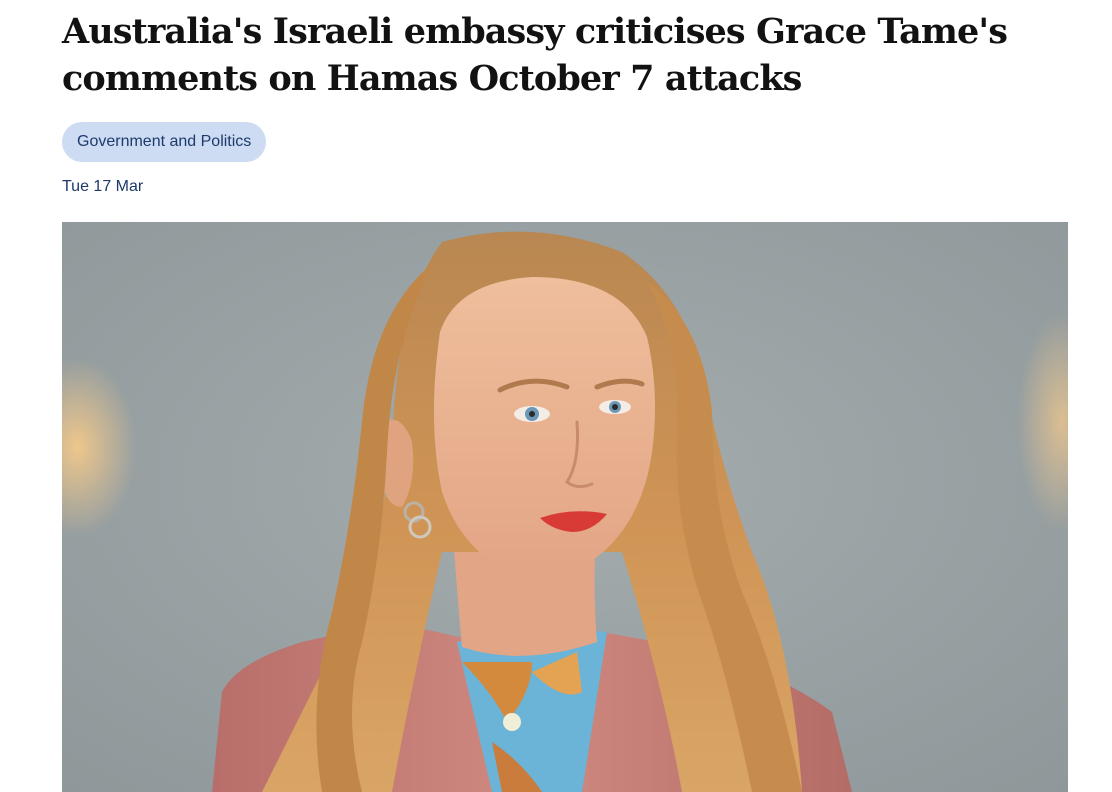  Describe the element at coordinates (164, 142) in the screenshot. I see `topic-tag-government-and-politics: Government and Politics` at that location.